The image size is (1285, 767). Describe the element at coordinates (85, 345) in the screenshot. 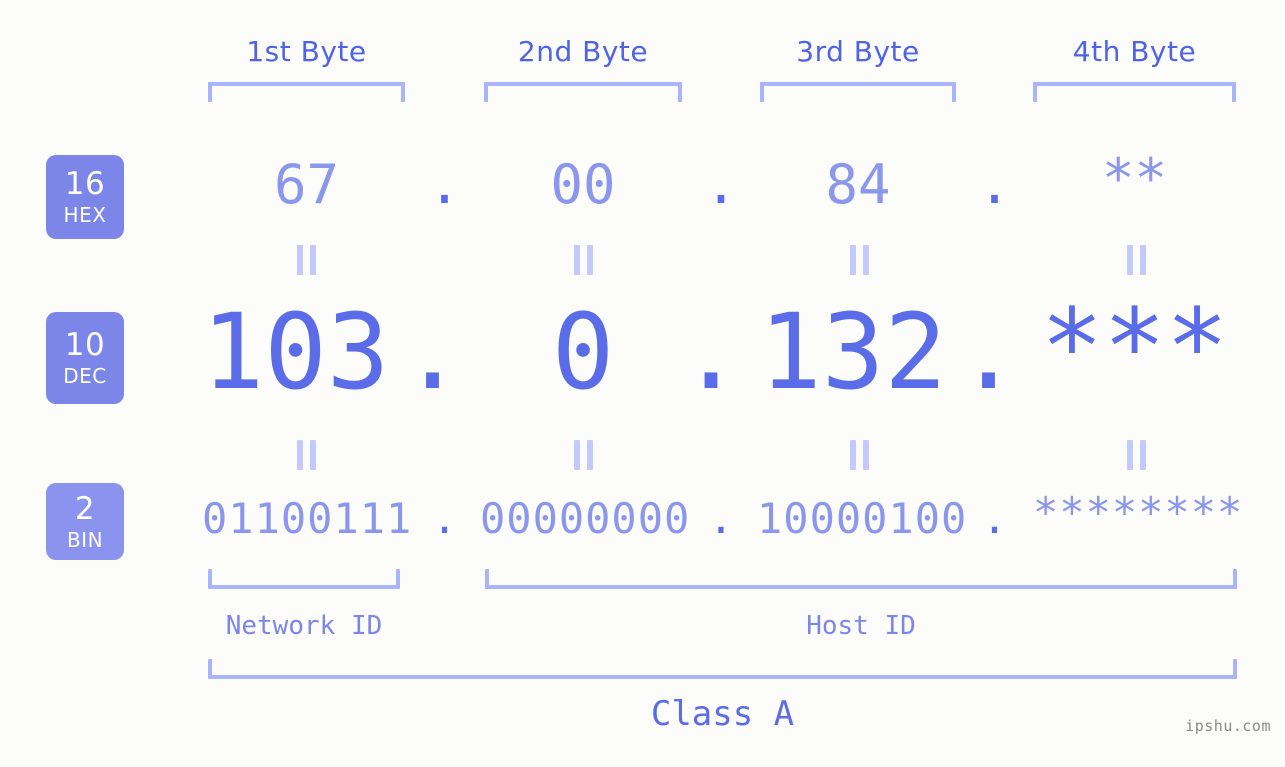

I see `base-badge-dec-number: 10` at that location.